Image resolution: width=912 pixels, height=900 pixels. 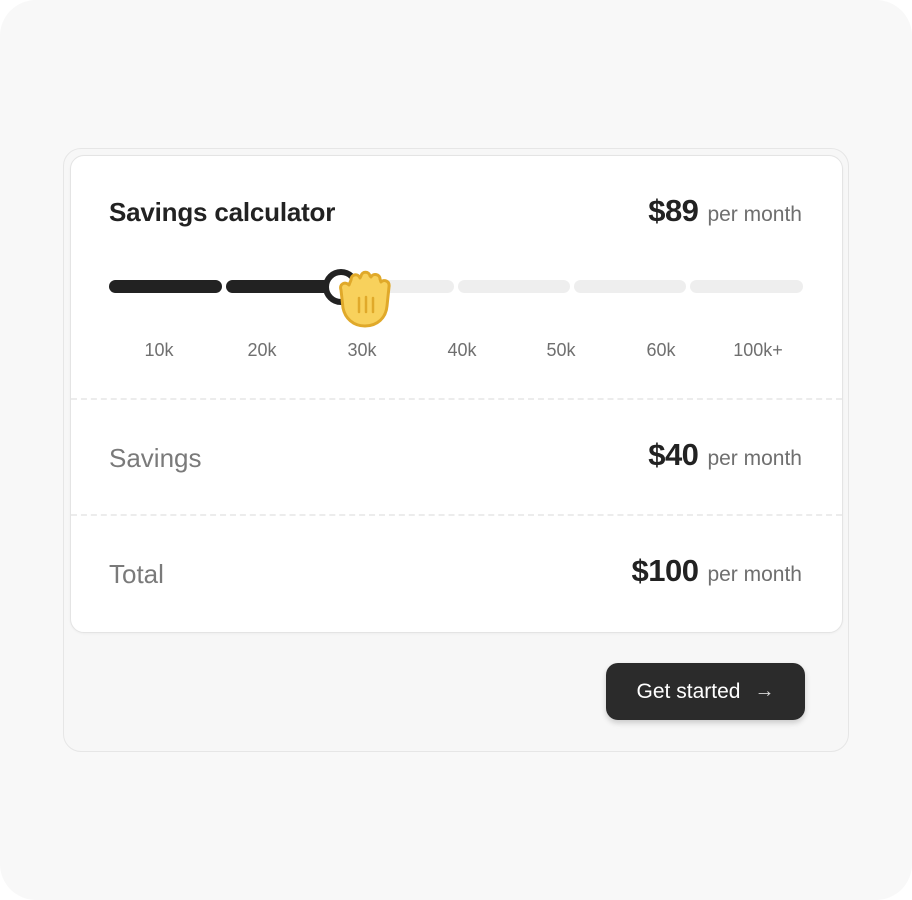 I want to click on tick-label: 10k, so click(x=159, y=350).